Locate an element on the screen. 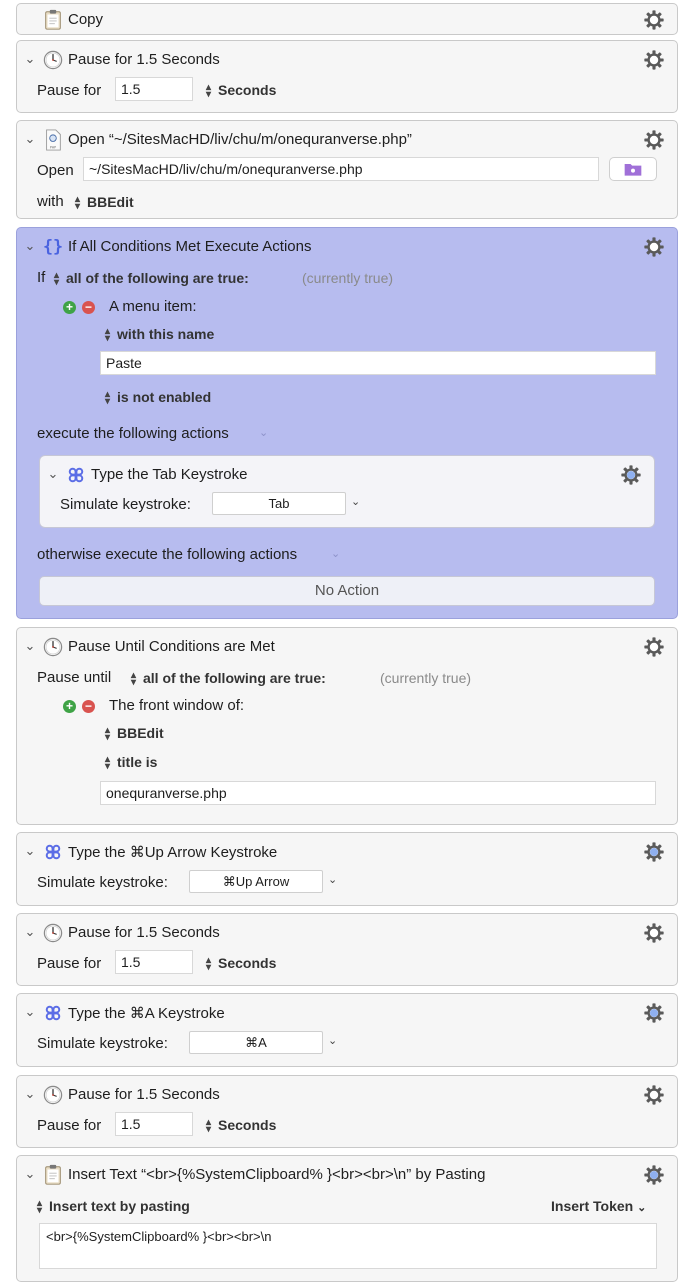 The width and height of the screenshot is (690, 1288). window-match-mode: title is is located at coordinates (137, 762).